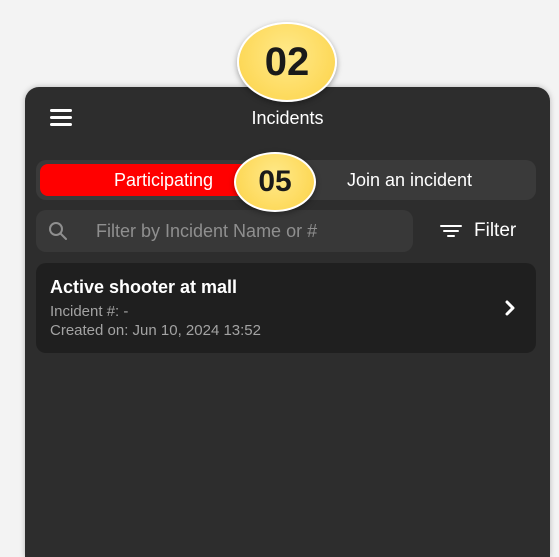 The image size is (559, 557). Describe the element at coordinates (451, 231) in the screenshot. I see `filter-lines-icon` at that location.